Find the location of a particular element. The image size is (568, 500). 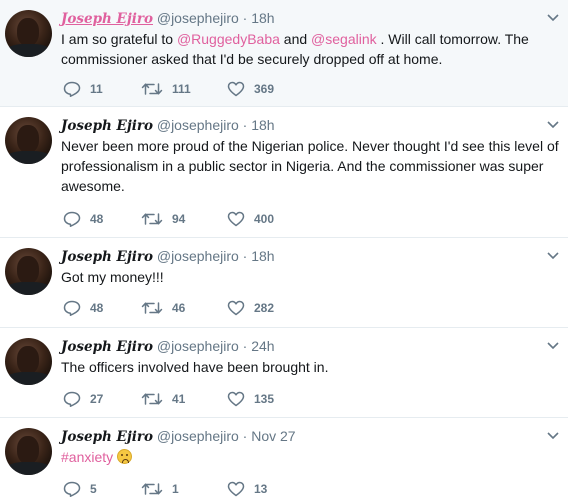

like-button: 135 is located at coordinates (267, 399).